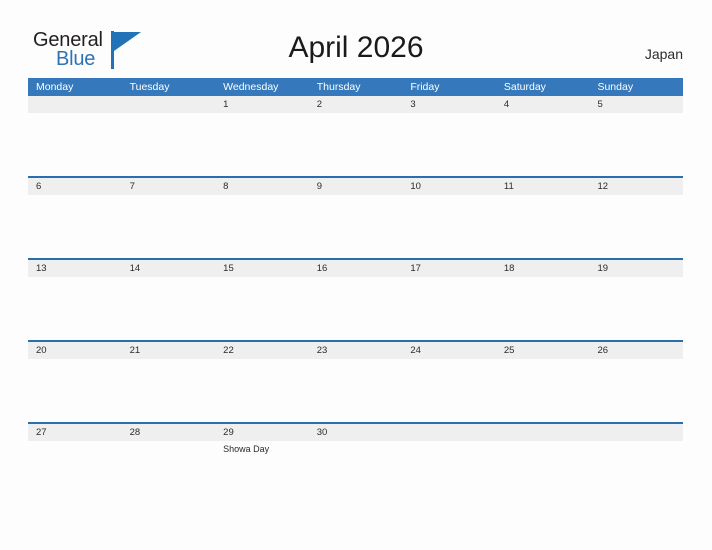 Image resolution: width=712 pixels, height=550 pixels. I want to click on page-header: General Blue April 2026 Japan, so click(356, 39).